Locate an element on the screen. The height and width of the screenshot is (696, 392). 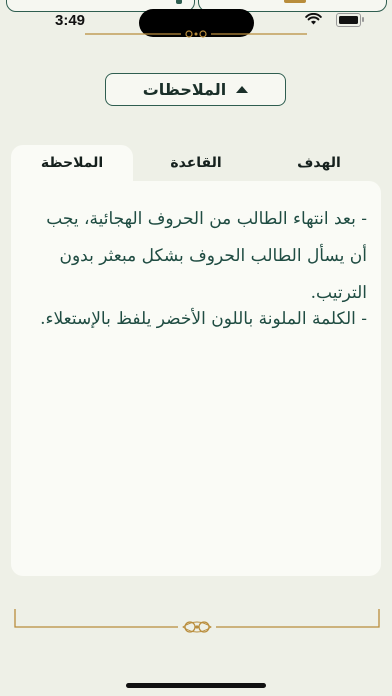
status-time: 3:49 is located at coordinates (70, 20).